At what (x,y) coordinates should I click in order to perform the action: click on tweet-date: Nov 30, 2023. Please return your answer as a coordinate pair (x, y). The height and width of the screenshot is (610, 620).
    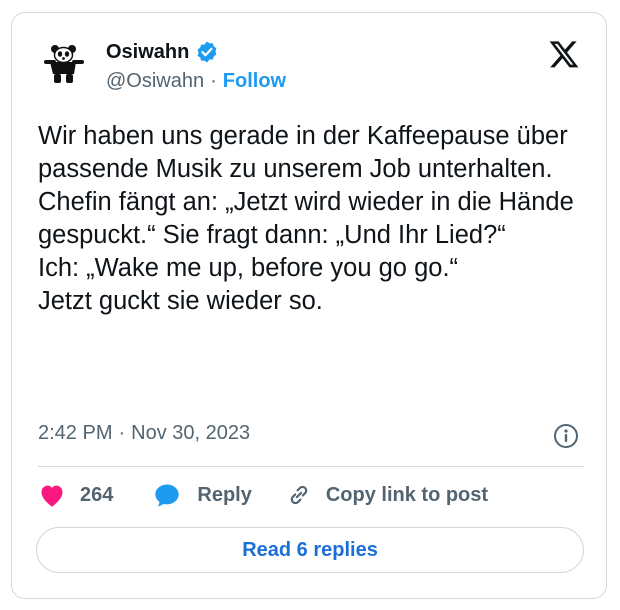
    Looking at the image, I should click on (191, 433).